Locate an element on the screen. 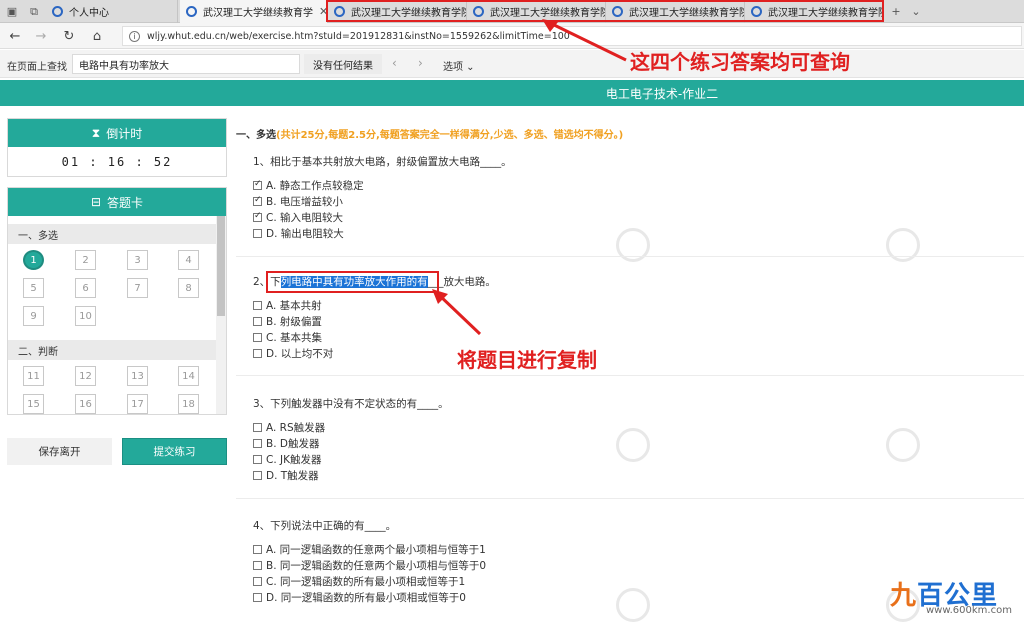 This screenshot has width=1024, height=624. option-d: D. 输出电阻较大 is located at coordinates (382, 233).